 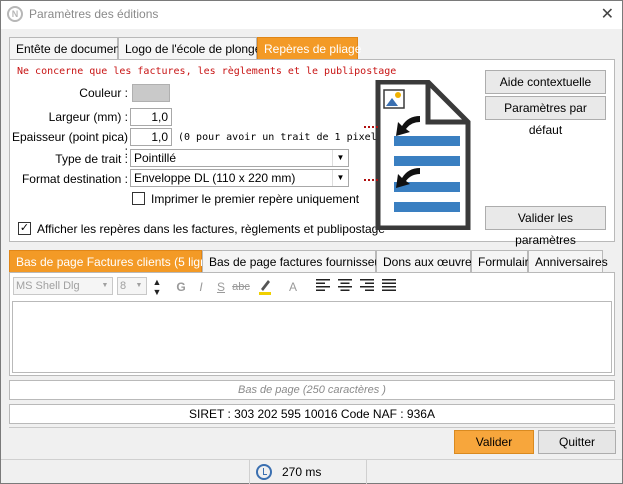 I want to click on italic-button: I, so click(x=201, y=287).